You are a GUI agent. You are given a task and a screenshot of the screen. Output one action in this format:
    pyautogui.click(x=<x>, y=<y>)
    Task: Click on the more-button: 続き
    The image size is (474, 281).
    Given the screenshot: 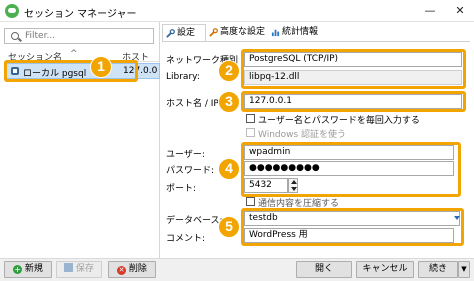 What is the action you would take?
    pyautogui.click(x=438, y=269)
    